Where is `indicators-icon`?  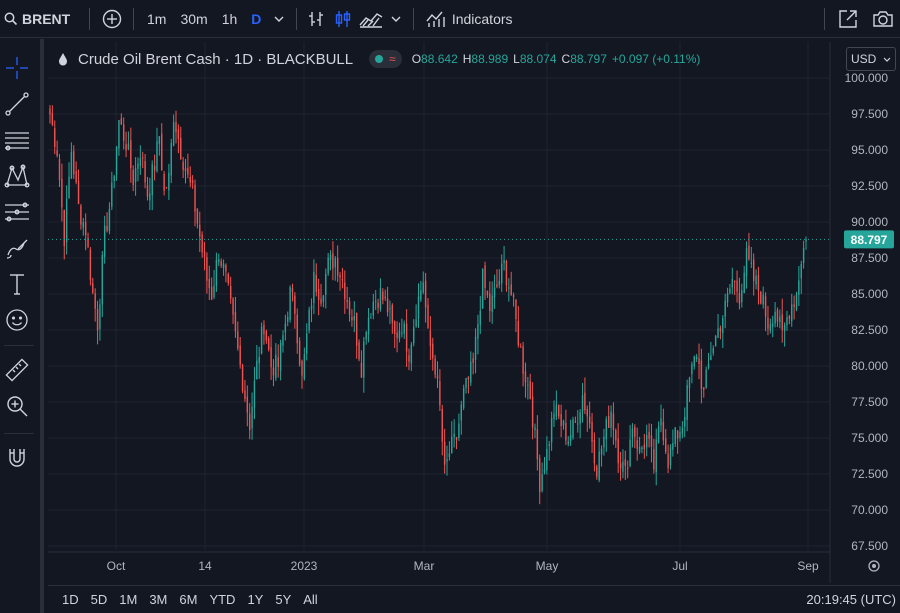 indicators-icon is located at coordinates (435, 19).